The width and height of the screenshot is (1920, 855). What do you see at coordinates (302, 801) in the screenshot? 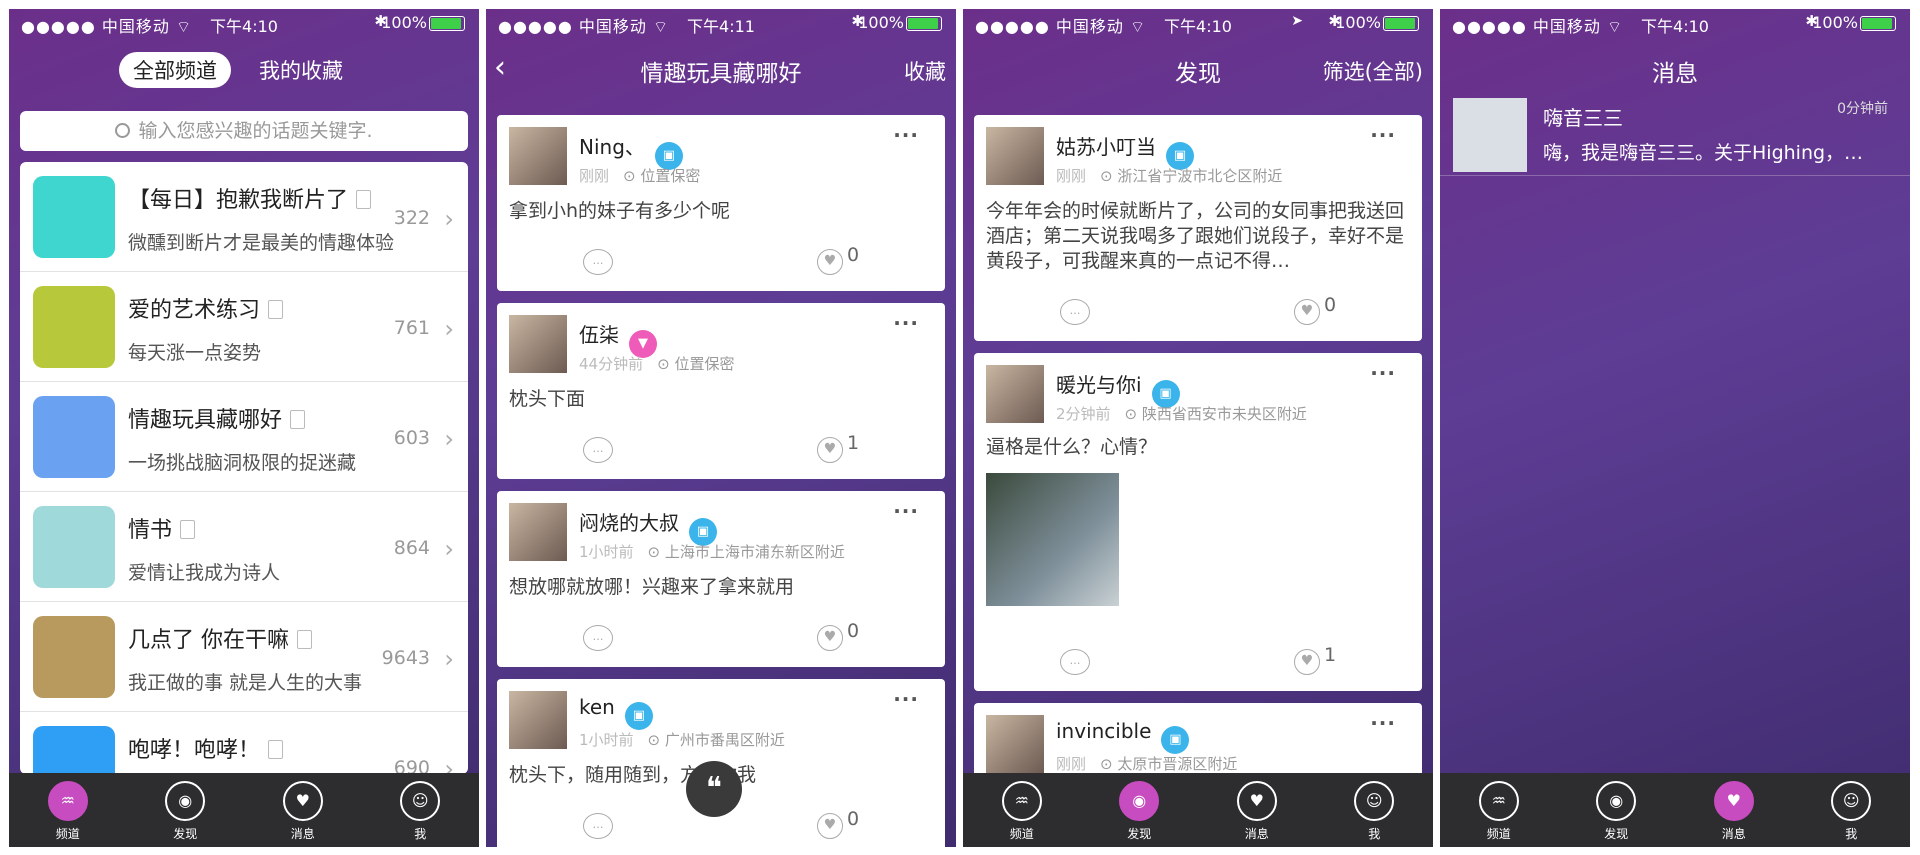
I see `chat-bubble-icon: ♥` at bounding box center [302, 801].